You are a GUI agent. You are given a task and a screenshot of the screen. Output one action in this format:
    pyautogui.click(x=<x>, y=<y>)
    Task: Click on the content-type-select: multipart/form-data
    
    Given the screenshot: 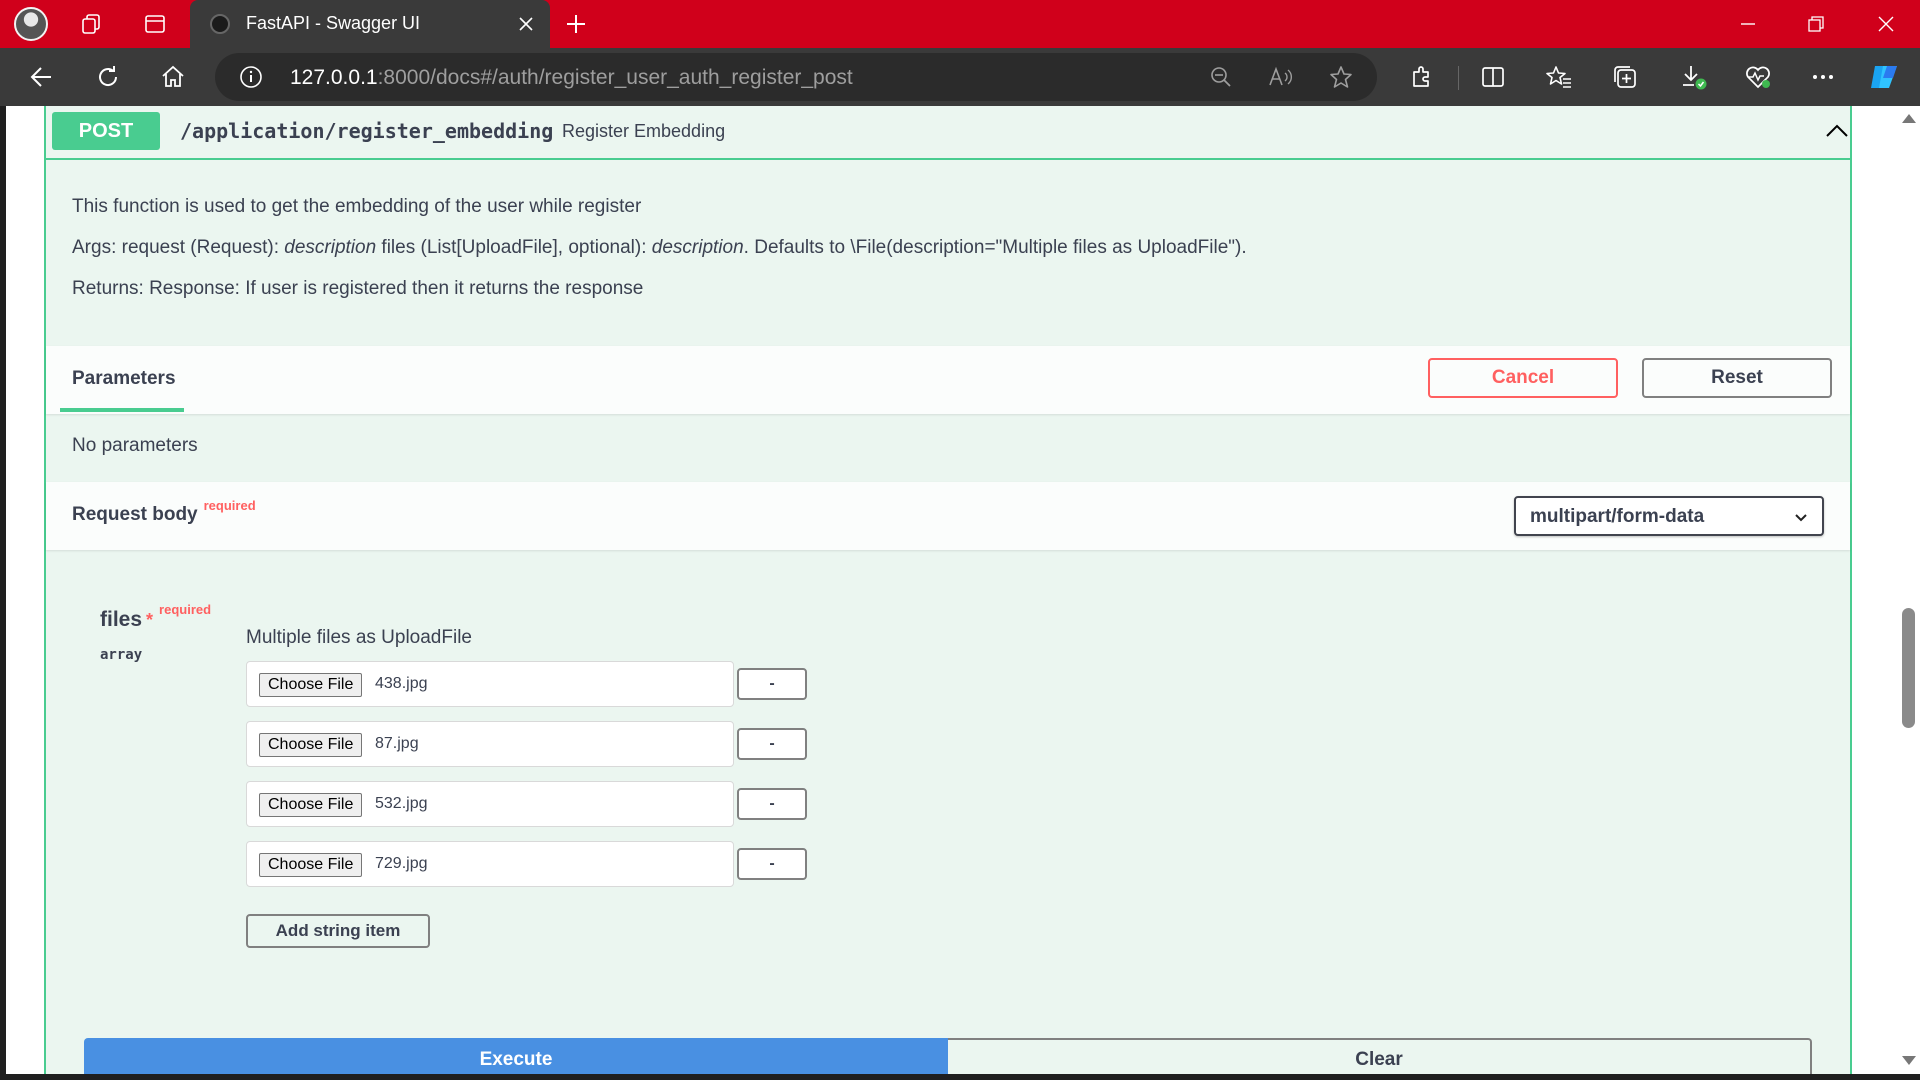 What is the action you would take?
    pyautogui.click(x=1669, y=516)
    